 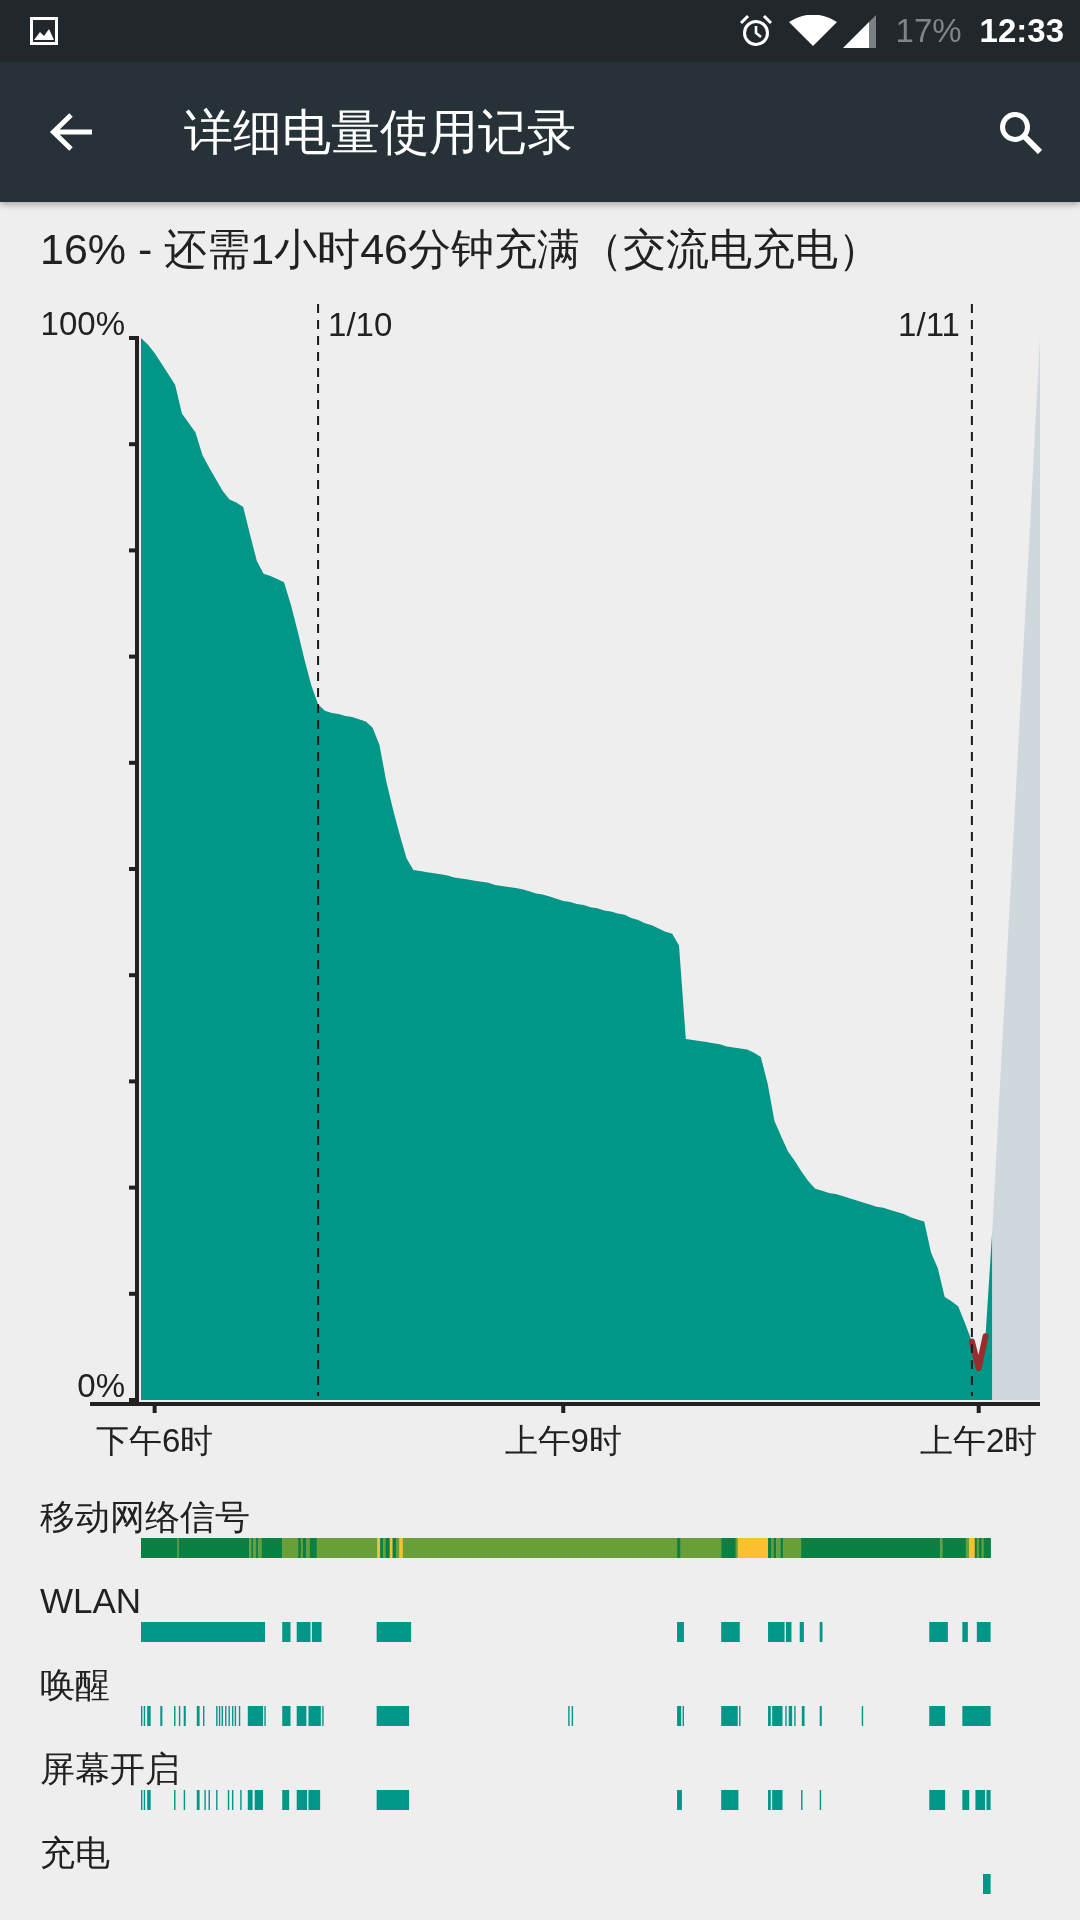 What do you see at coordinates (101, 1385) in the screenshot?
I see `axis-label: 0%` at bounding box center [101, 1385].